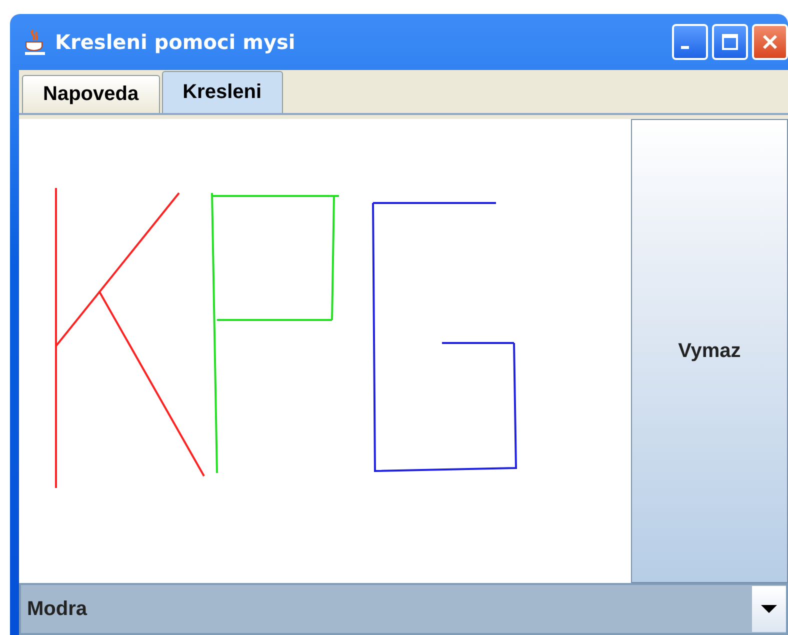 Image resolution: width=788 pixels, height=635 pixels. What do you see at coordinates (91, 94) in the screenshot?
I see `tab: Napoveda` at bounding box center [91, 94].